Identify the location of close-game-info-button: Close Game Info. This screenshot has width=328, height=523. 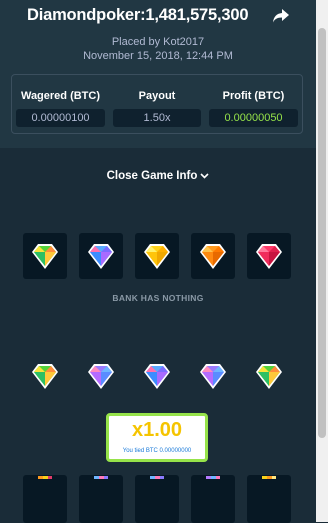
(158, 179).